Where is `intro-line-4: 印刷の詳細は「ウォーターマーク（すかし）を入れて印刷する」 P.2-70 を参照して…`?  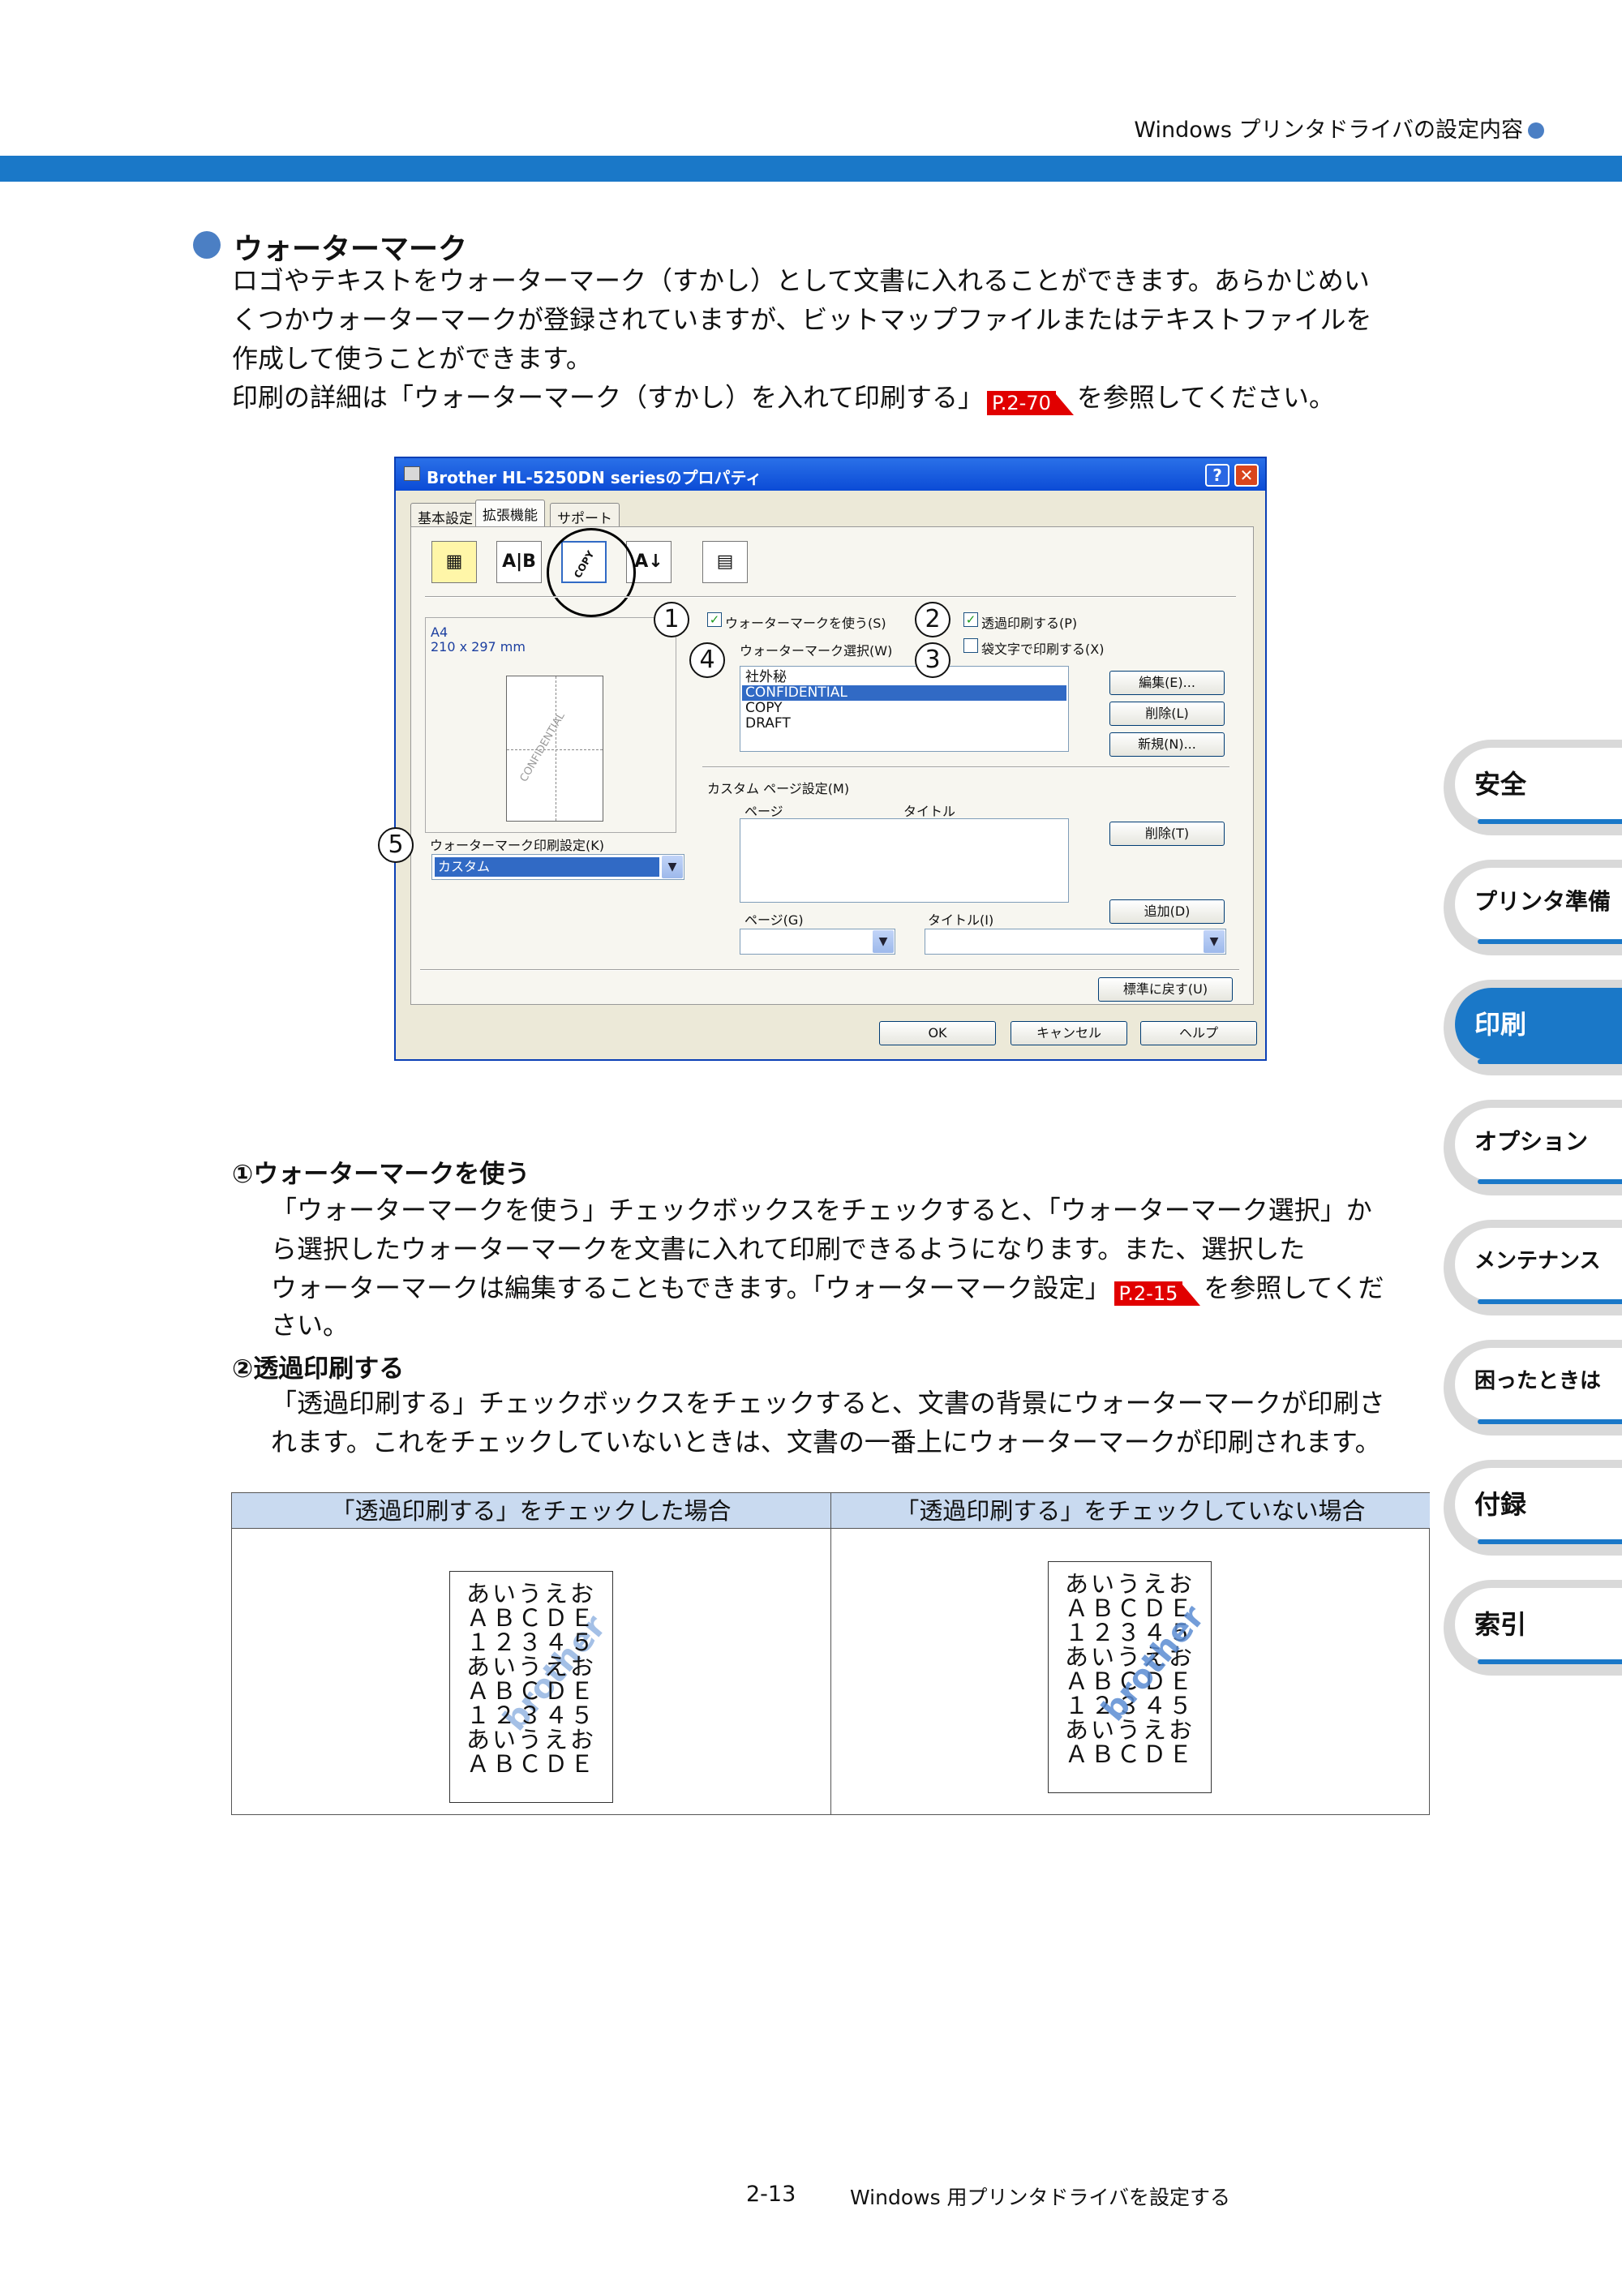
intro-line-4: 印刷の詳細は「ウォーターマーク（すかし）を入れて印刷する」 P.2-70 を参照して… is located at coordinates (784, 397).